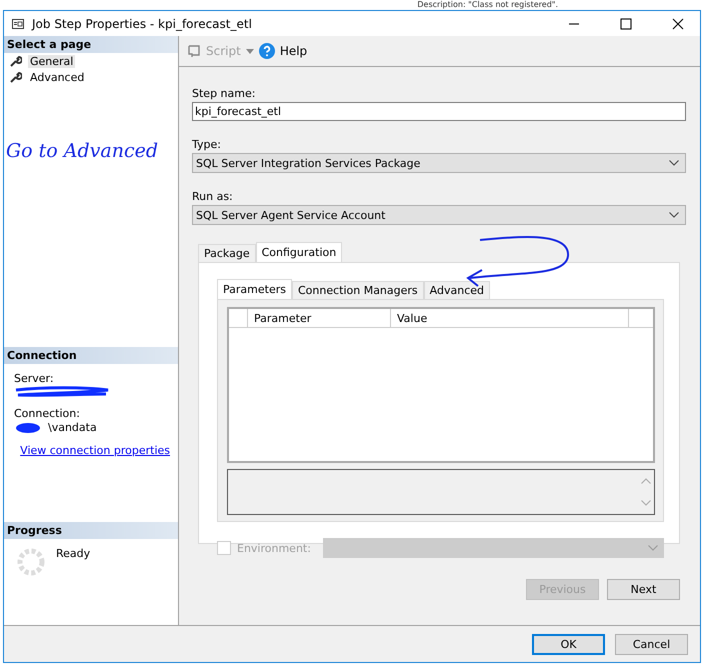 This screenshot has height=669, width=708. Describe the element at coordinates (250, 51) in the screenshot. I see `caret-icon` at that location.